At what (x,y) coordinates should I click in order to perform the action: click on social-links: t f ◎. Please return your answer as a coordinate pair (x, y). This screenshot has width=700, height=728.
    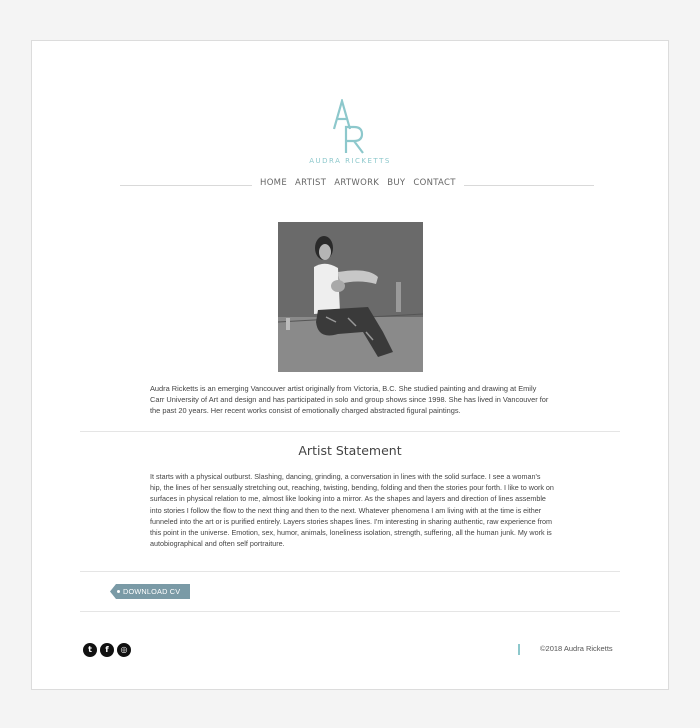
    Looking at the image, I should click on (107, 650).